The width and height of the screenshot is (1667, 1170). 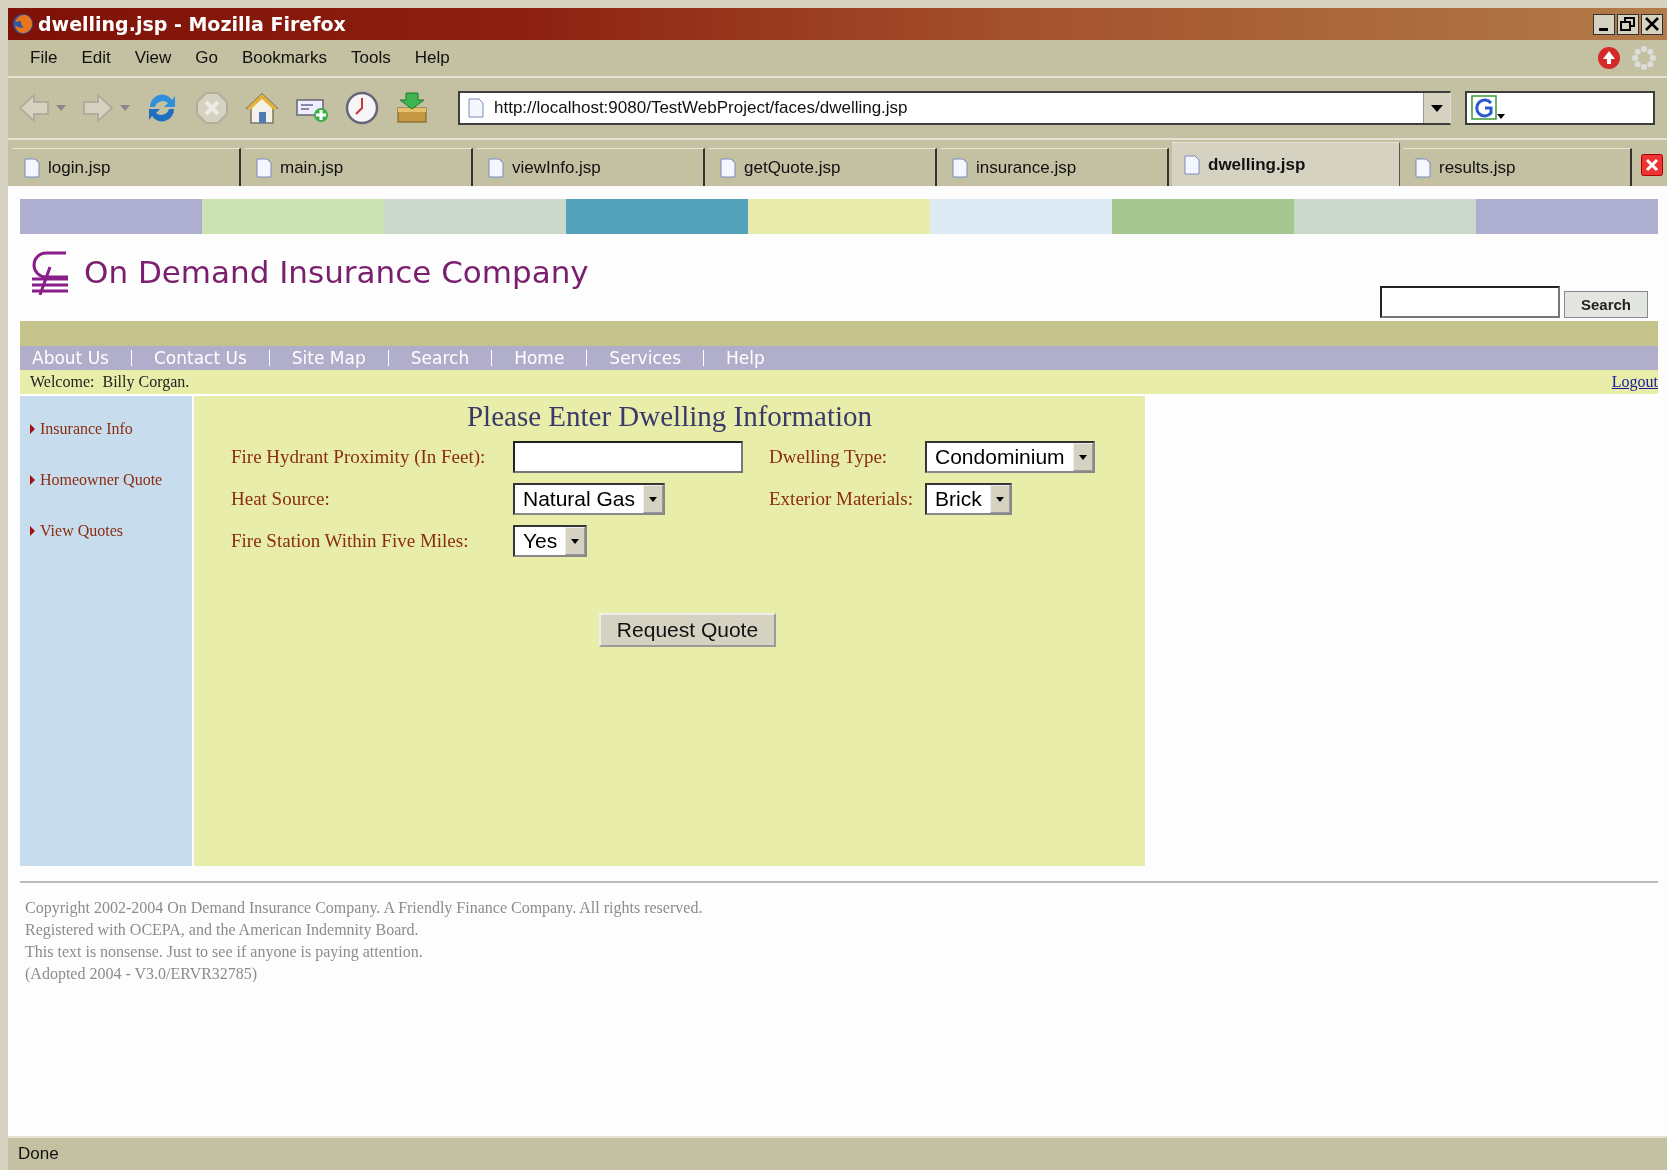 What do you see at coordinates (1605, 304) in the screenshot?
I see `search-button: Search` at bounding box center [1605, 304].